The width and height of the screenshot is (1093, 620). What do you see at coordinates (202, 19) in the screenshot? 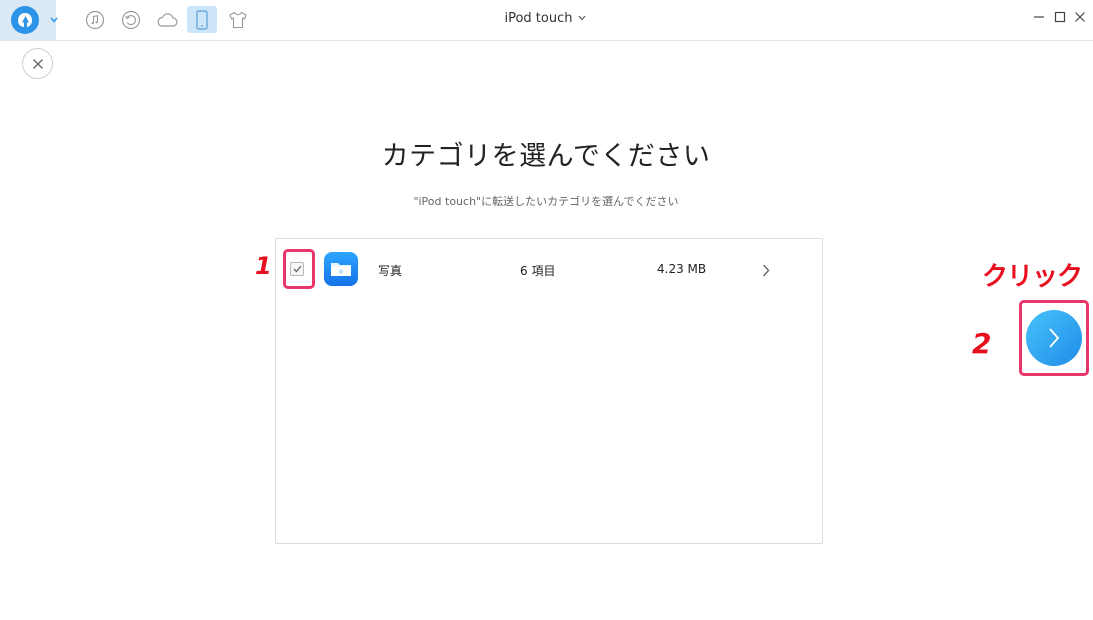
I see `device-icon` at bounding box center [202, 19].